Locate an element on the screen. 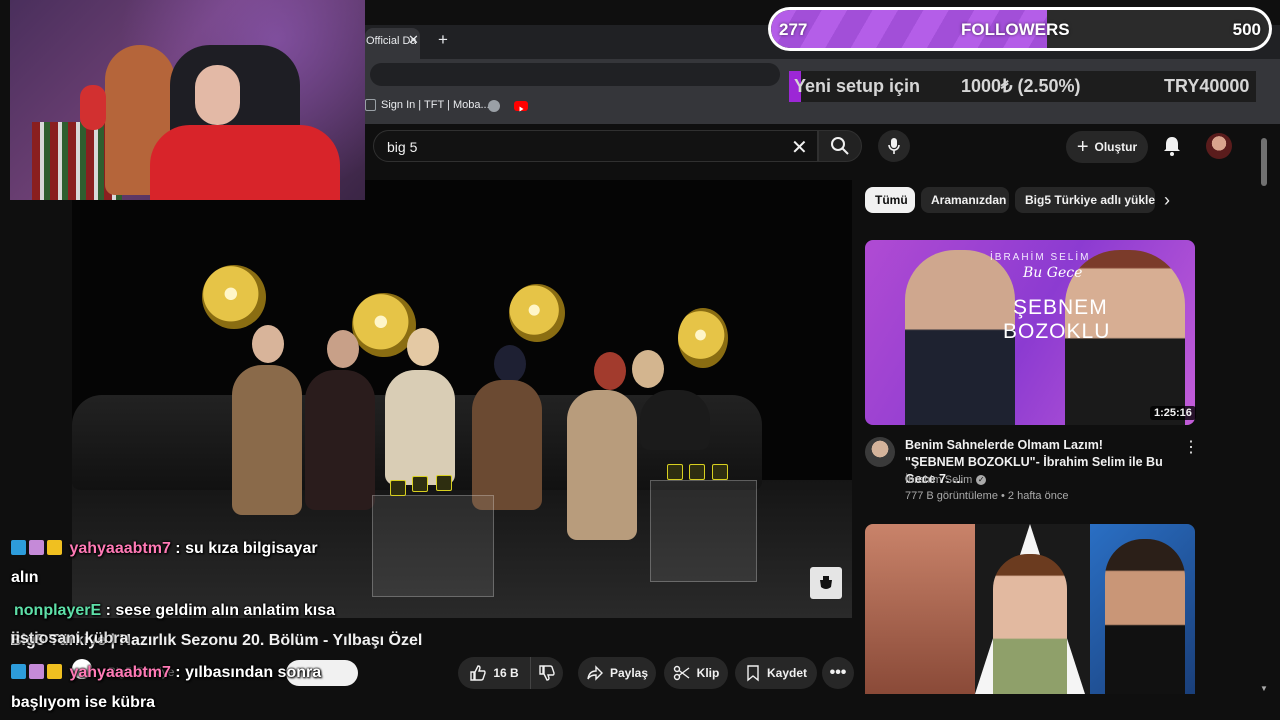 The image size is (1280, 720). chat-message: yahyaaabtm7 : su kıza bilgisayar is located at coordinates (164, 549).